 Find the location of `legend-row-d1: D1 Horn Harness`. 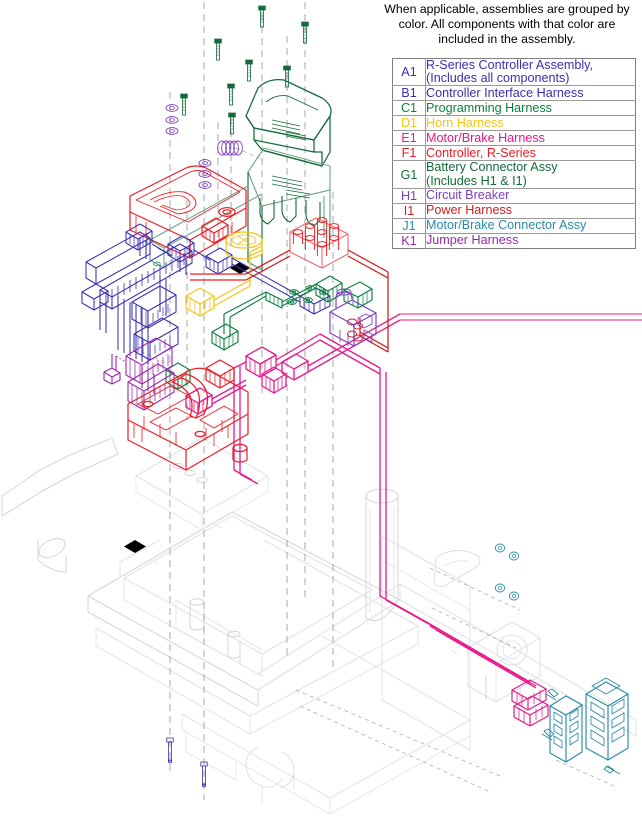

legend-row-d1: D1 Horn Harness is located at coordinates (514, 123).